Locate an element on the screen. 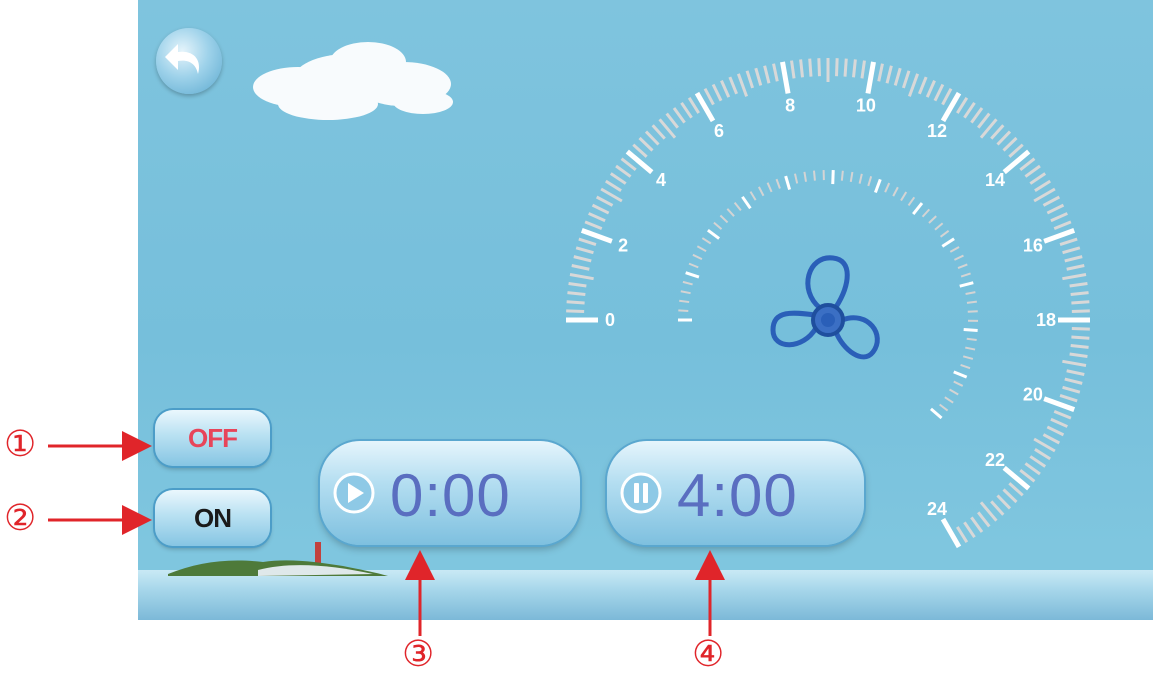 The image size is (1153, 680). marker-2: ② is located at coordinates (20, 518).